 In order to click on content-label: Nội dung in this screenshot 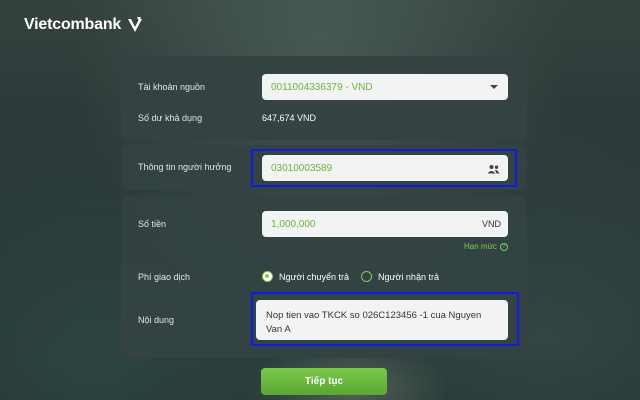, I will do `click(156, 320)`.